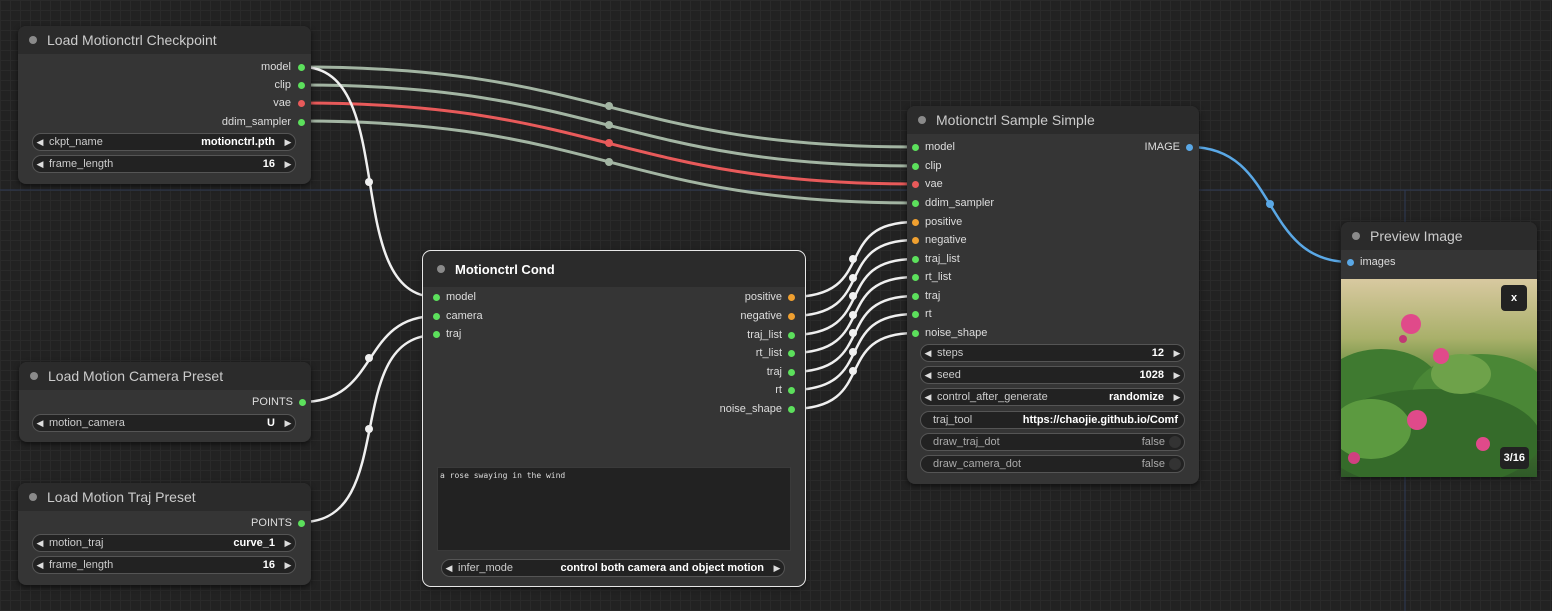  I want to click on input-images: images, so click(1377, 262).